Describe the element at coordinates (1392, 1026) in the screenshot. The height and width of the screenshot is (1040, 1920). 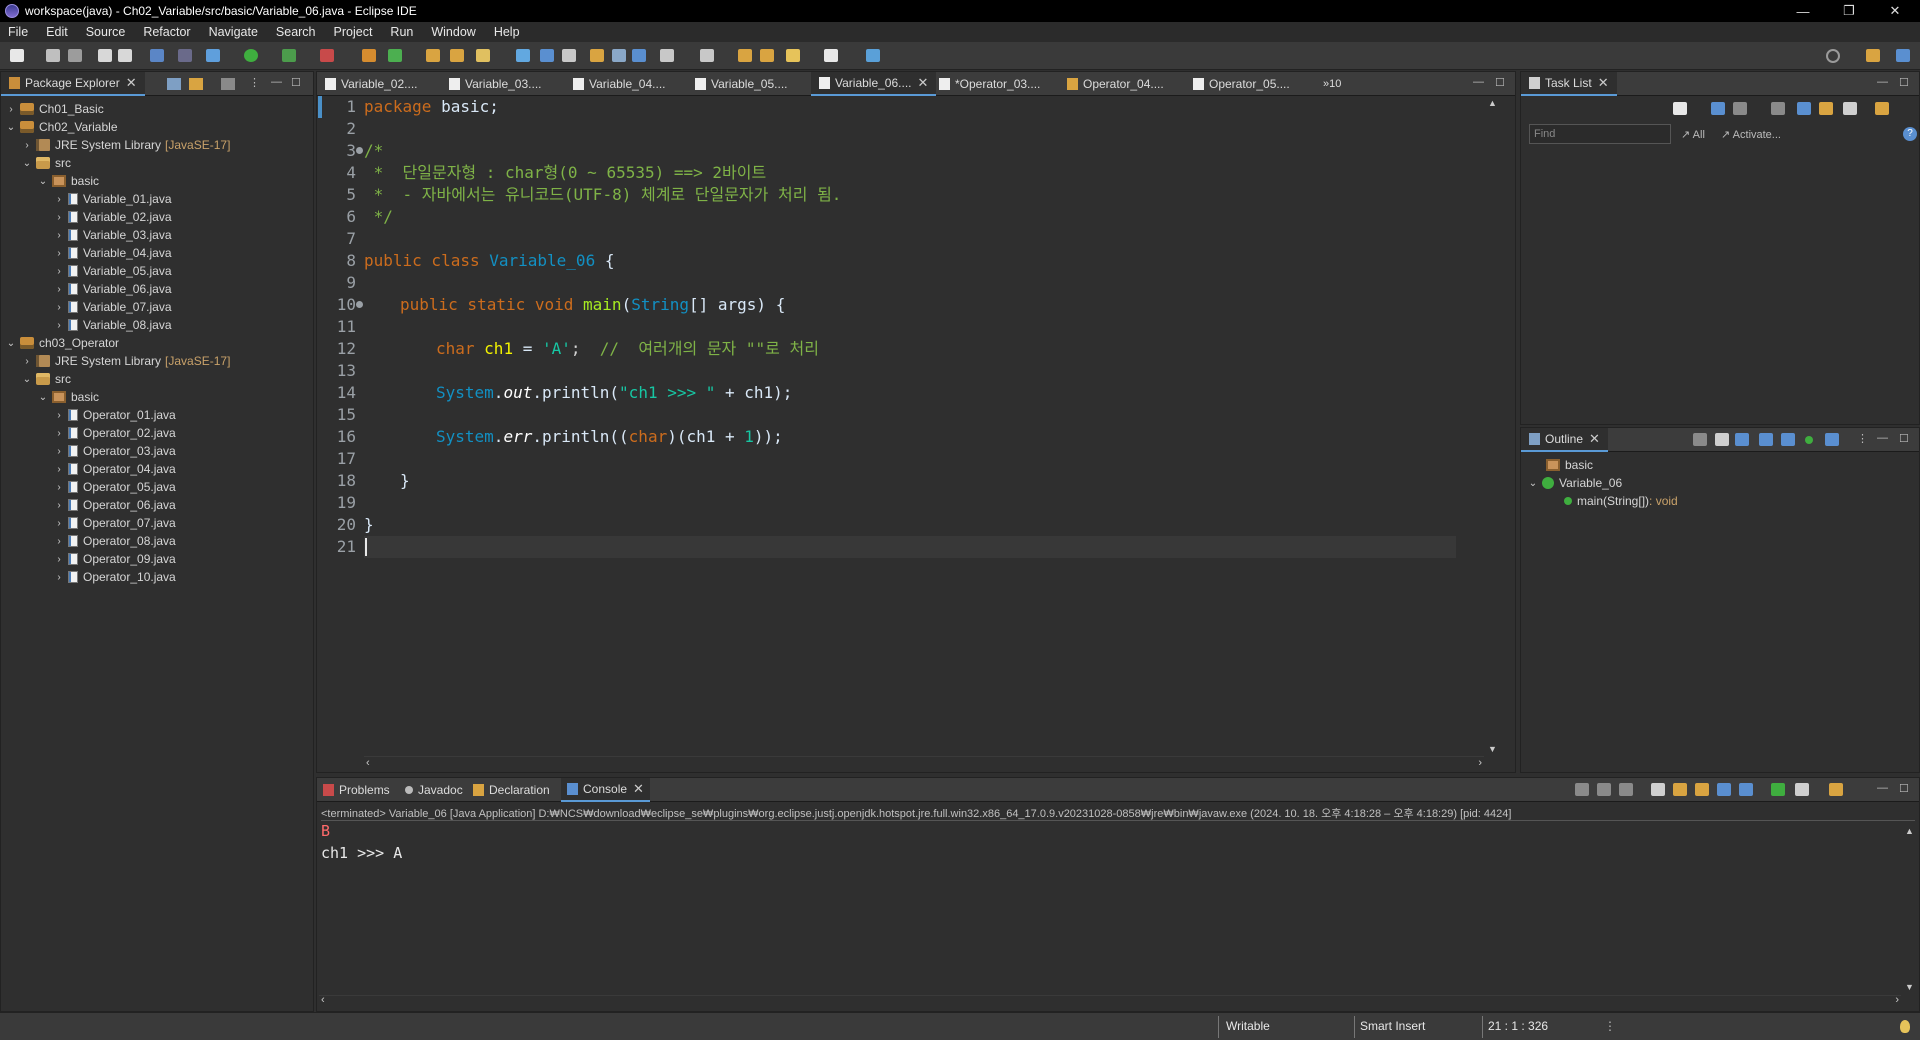
I see `status-insert-mode: Smart Insert` at that location.